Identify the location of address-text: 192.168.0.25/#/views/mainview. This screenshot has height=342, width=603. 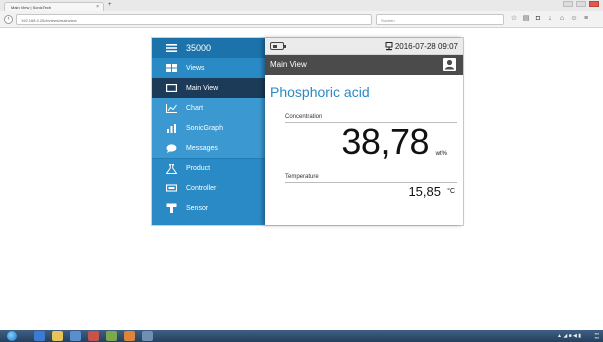
(49, 20).